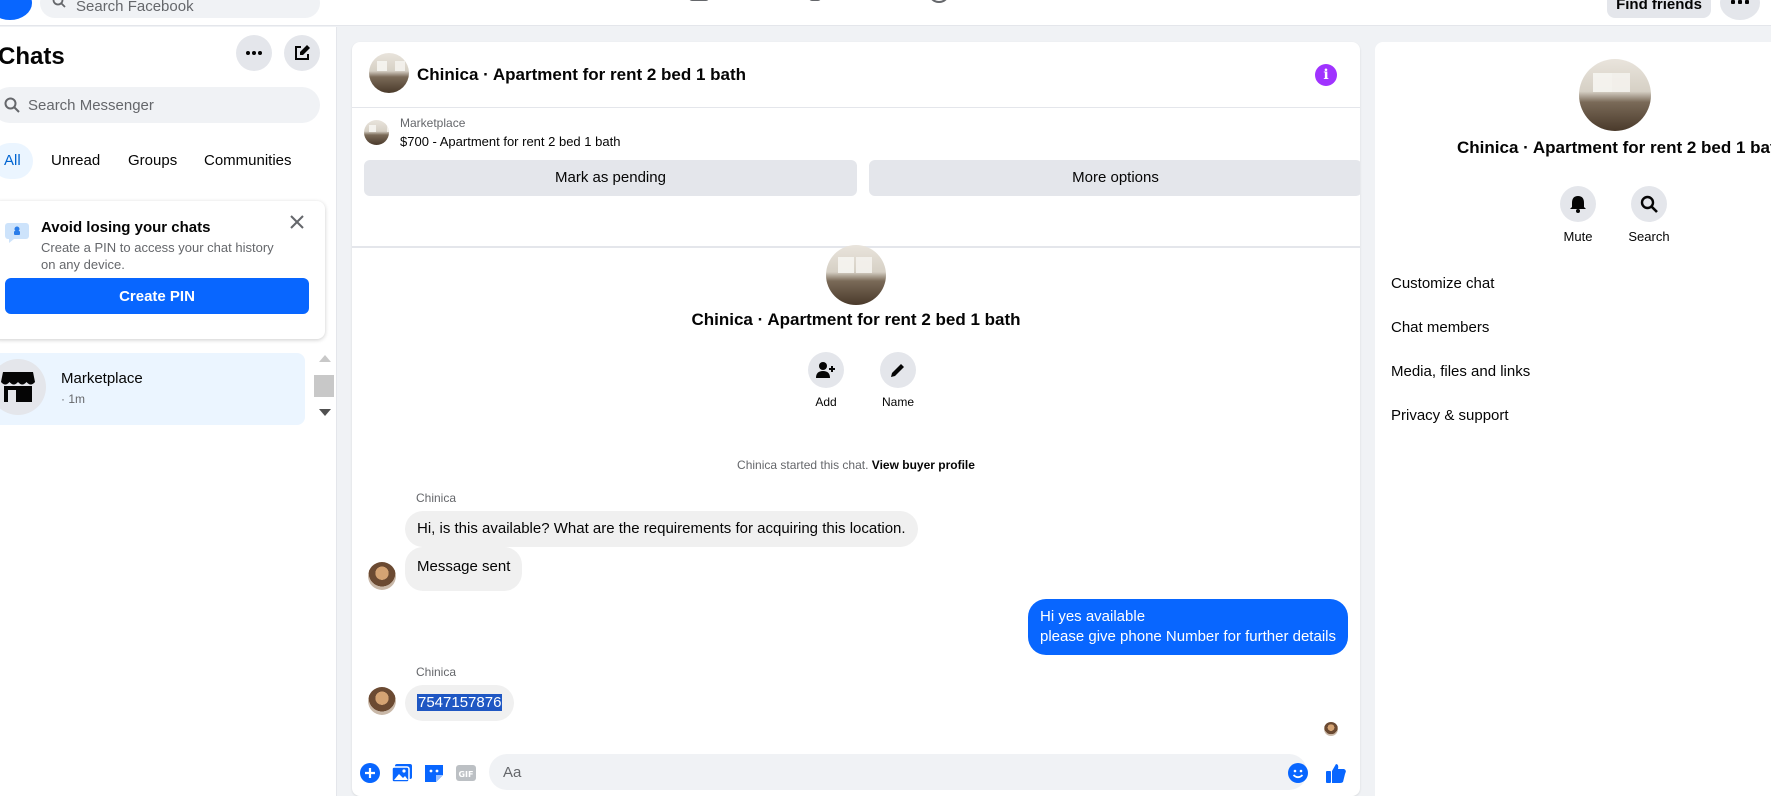  What do you see at coordinates (1114, 178) in the screenshot?
I see `more-options-button: More options` at bounding box center [1114, 178].